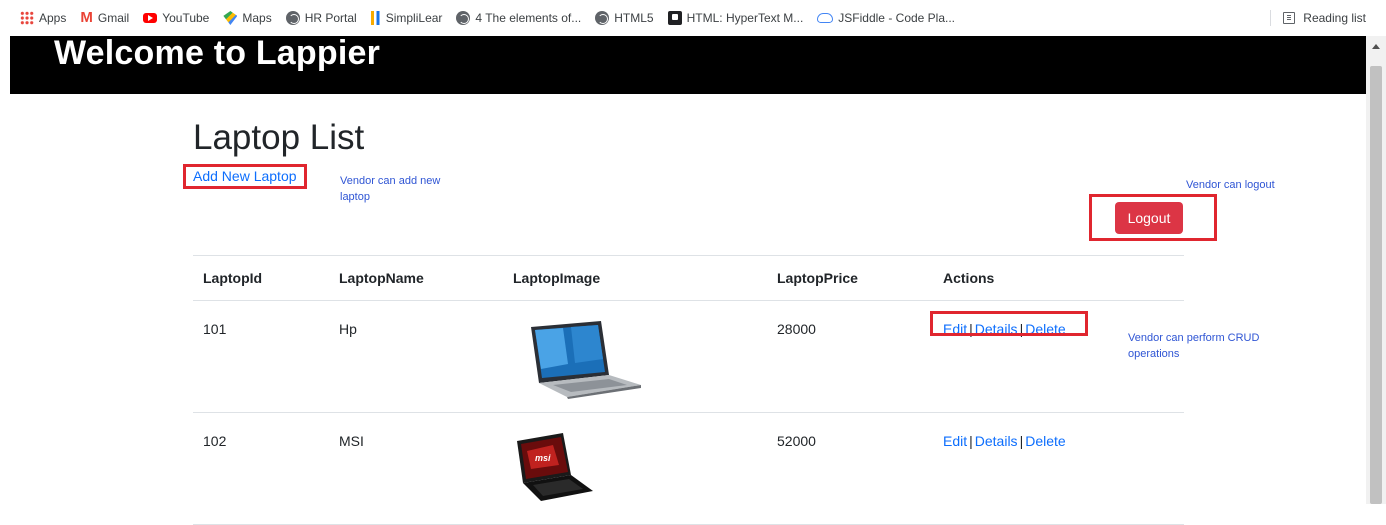 The image size is (1386, 525). Describe the element at coordinates (375, 18) in the screenshot. I see `simplilearn-icon` at that location.